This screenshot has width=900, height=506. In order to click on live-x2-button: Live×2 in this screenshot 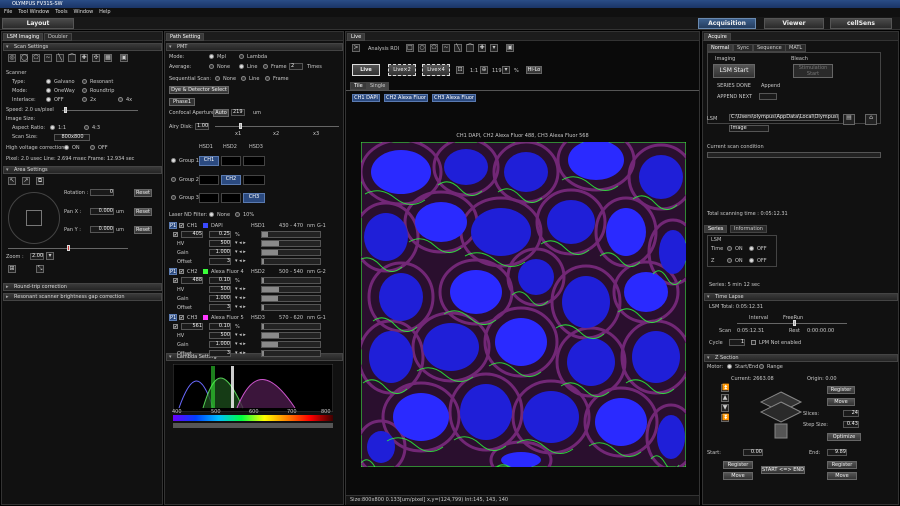, I will do `click(402, 70)`.